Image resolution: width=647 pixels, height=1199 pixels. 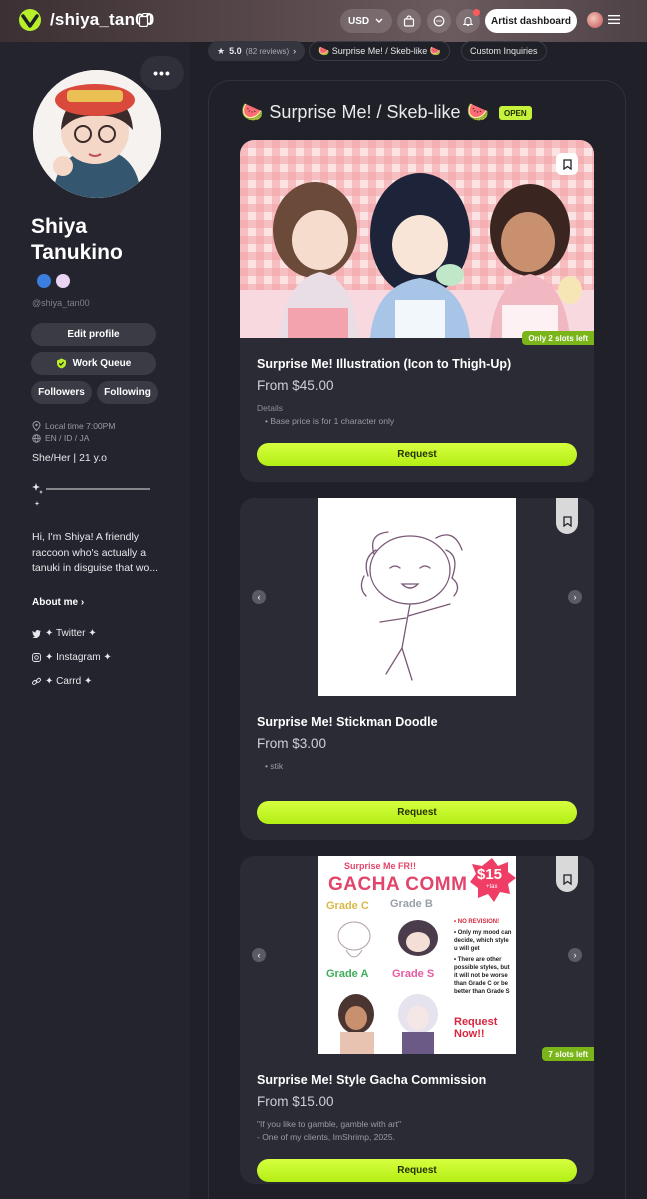 What do you see at coordinates (69, 681) in the screenshot?
I see `carrd-label: ✦ Carrd ✦` at bounding box center [69, 681].